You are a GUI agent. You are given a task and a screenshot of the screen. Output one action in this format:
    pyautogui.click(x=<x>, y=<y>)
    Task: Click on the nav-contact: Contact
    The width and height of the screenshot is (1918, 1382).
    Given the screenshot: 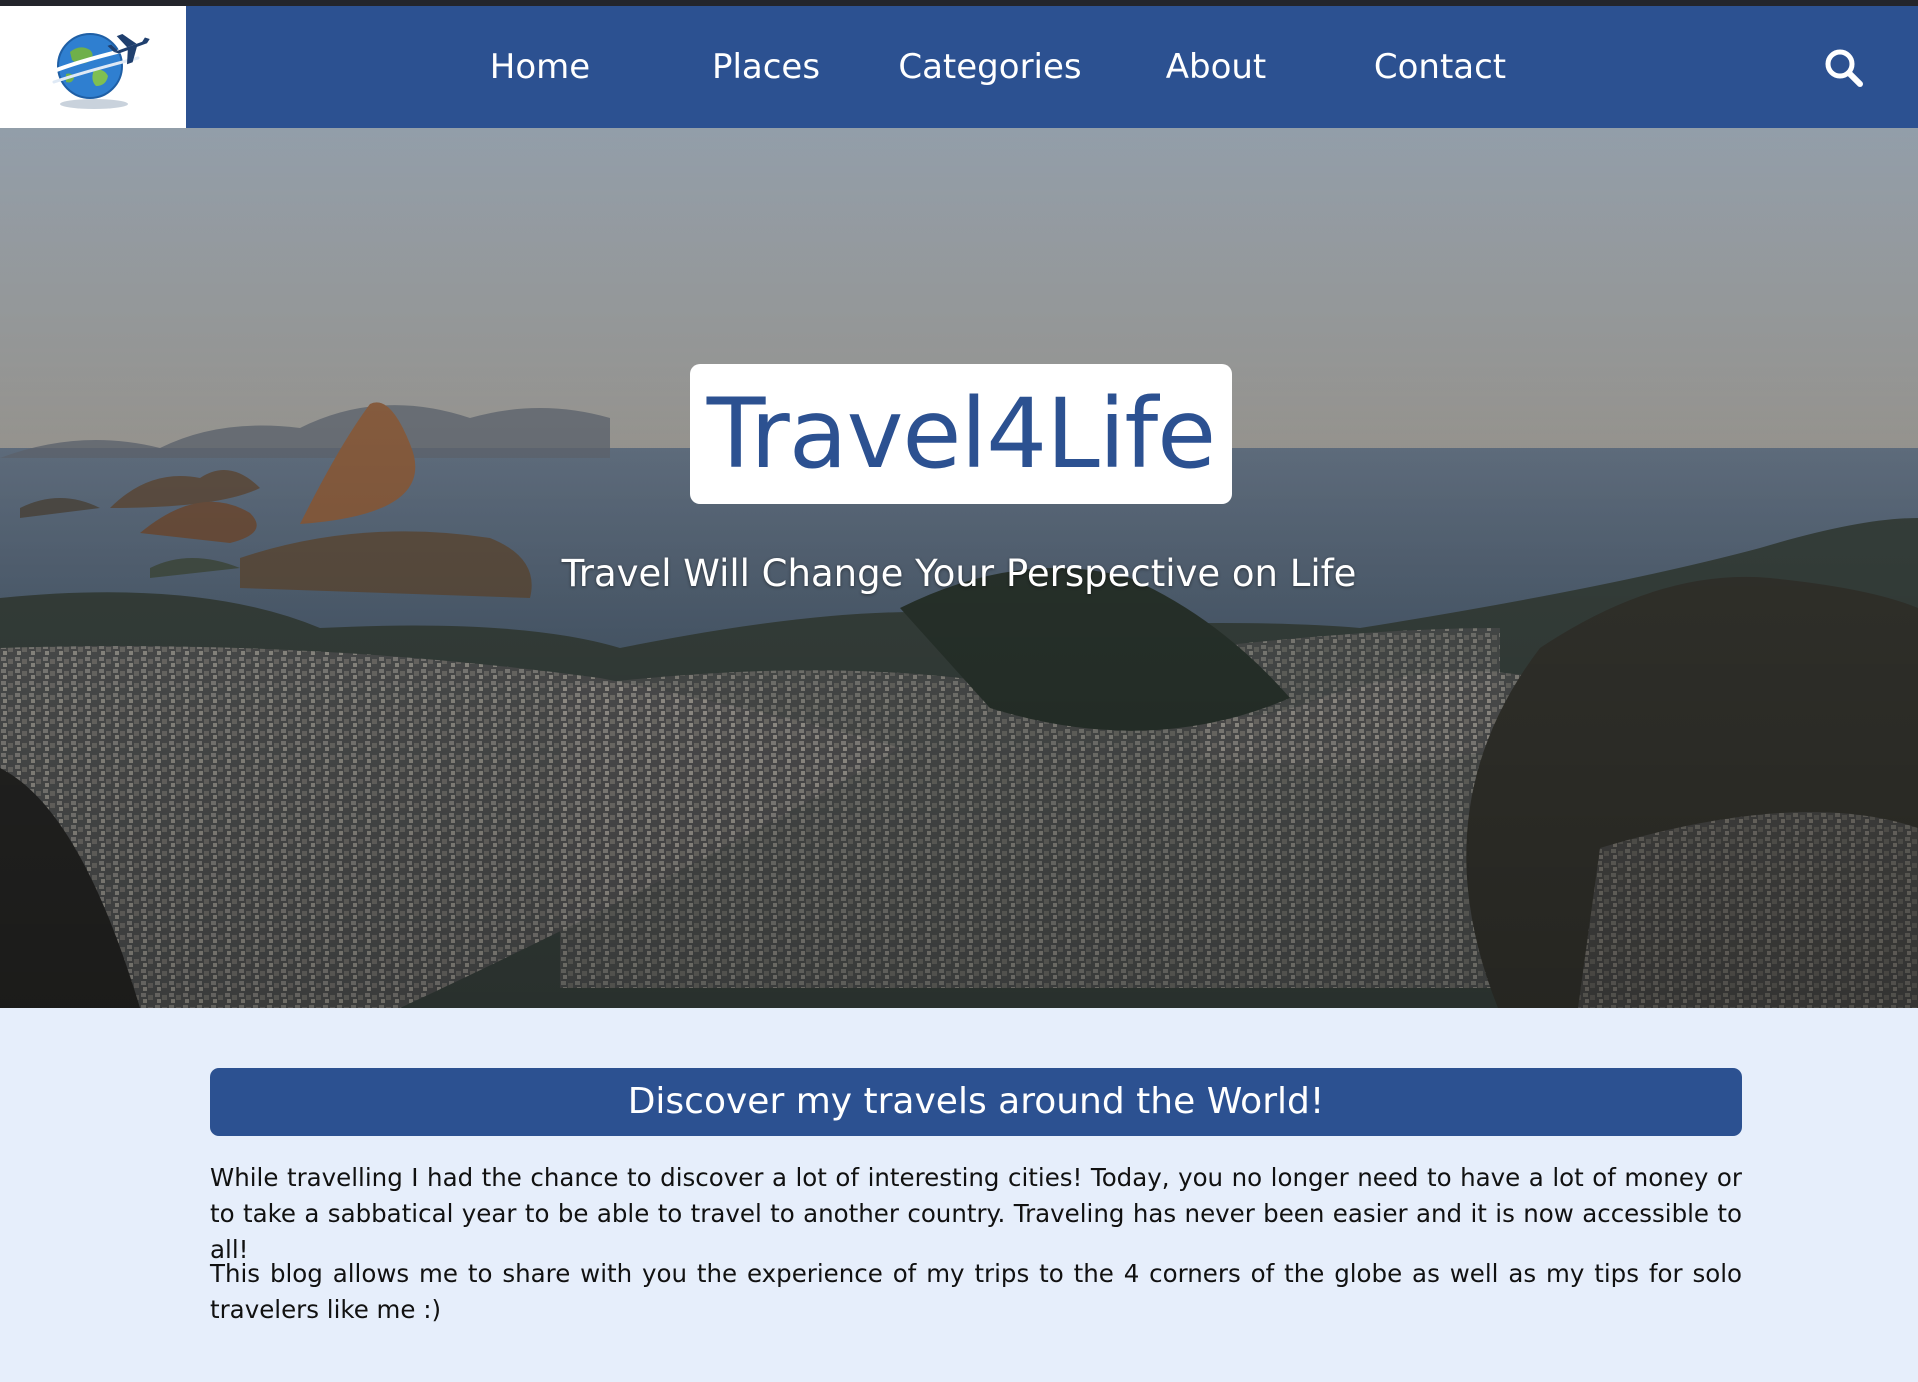 What is the action you would take?
    pyautogui.click(x=1440, y=67)
    